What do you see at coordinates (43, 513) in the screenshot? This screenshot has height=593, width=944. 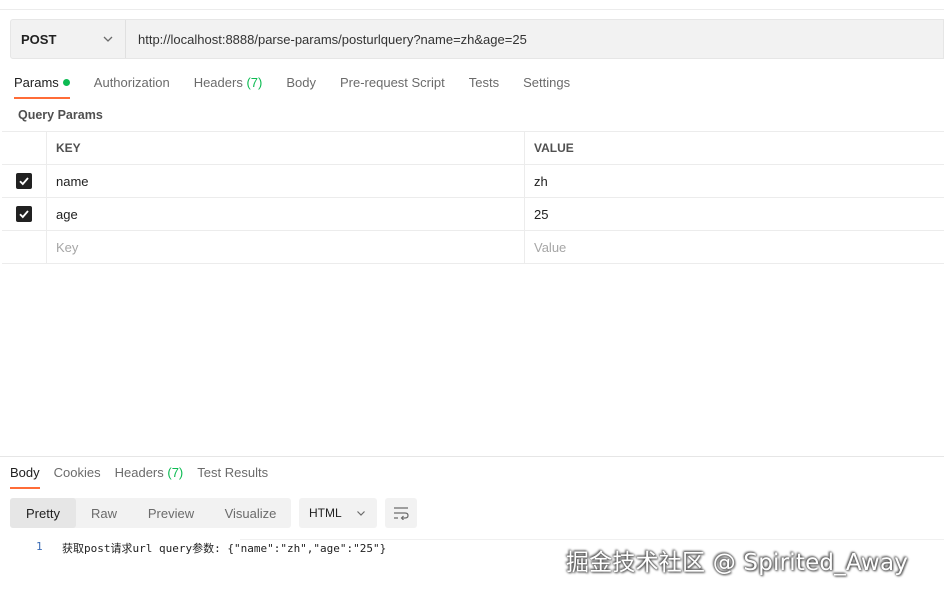 I see `view-pretty-button: Pretty` at bounding box center [43, 513].